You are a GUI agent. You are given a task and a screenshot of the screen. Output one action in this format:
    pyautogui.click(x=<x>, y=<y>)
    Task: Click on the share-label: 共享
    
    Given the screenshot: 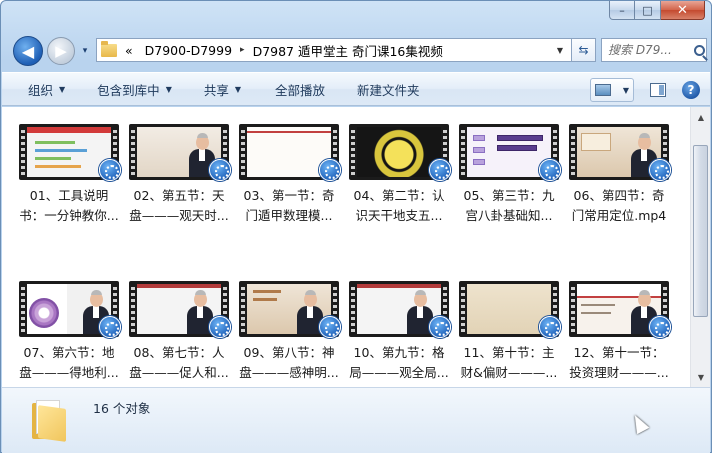 What is the action you would take?
    pyautogui.click(x=216, y=90)
    